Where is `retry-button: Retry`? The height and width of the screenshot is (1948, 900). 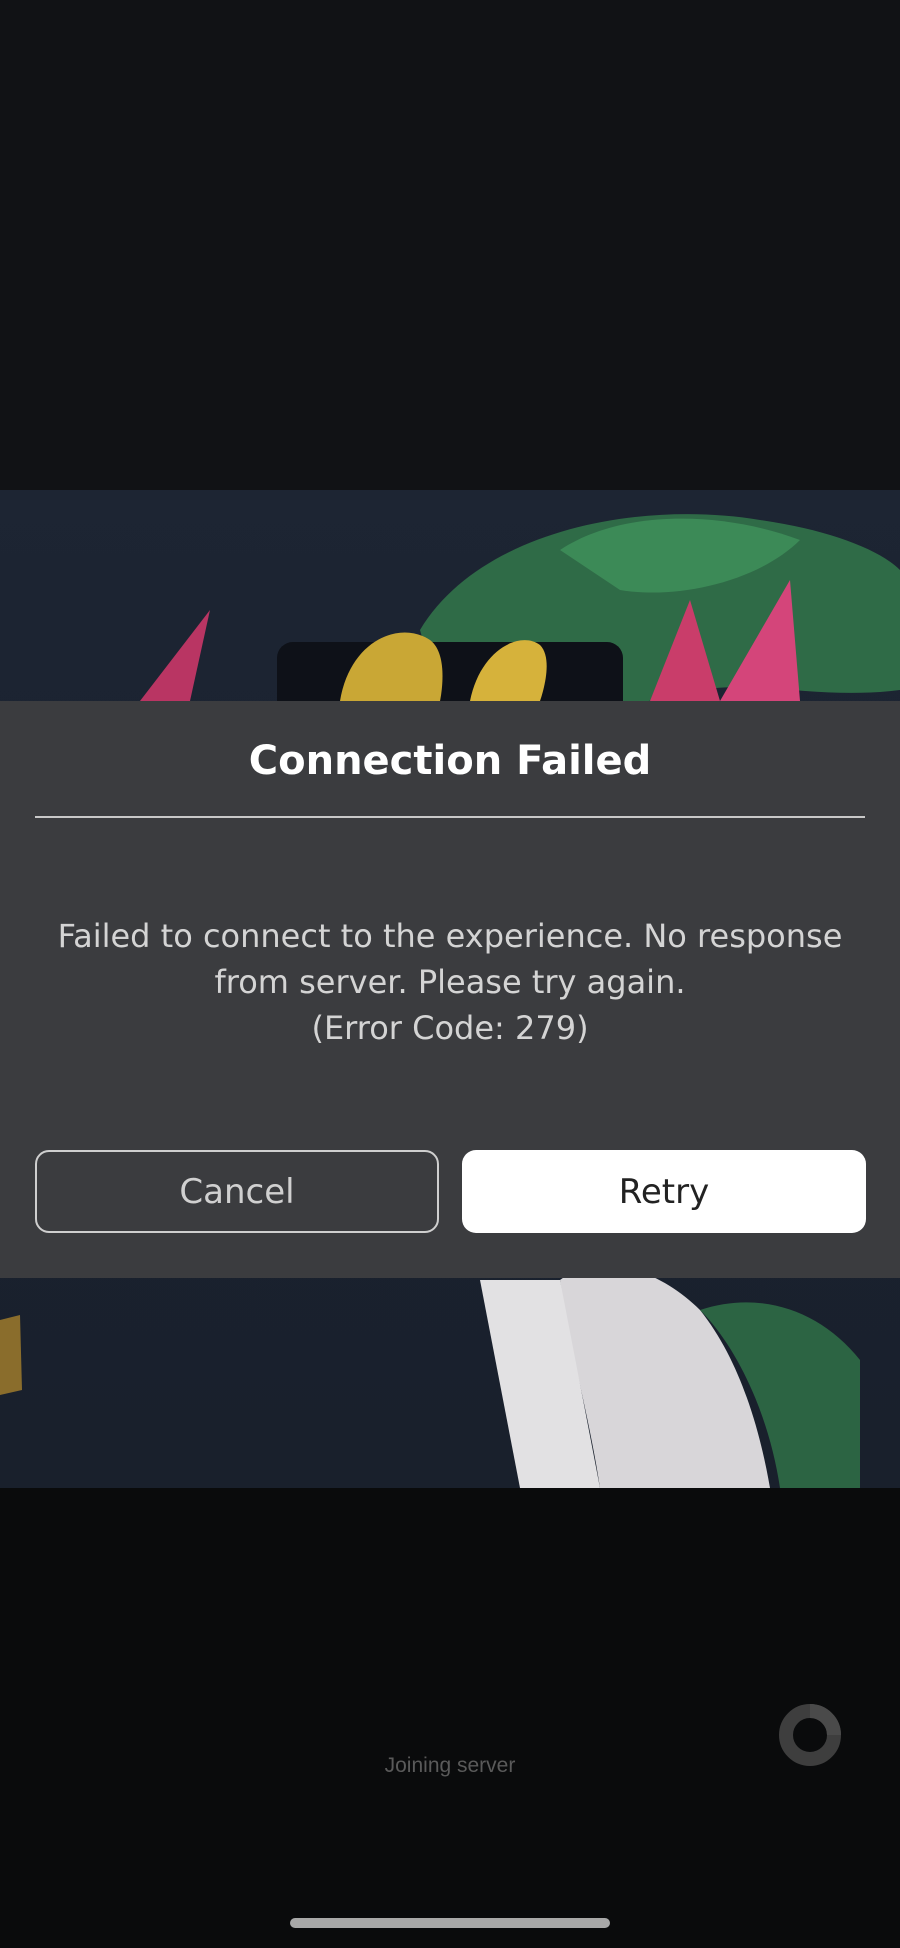
retry-button: Retry is located at coordinates (664, 1191).